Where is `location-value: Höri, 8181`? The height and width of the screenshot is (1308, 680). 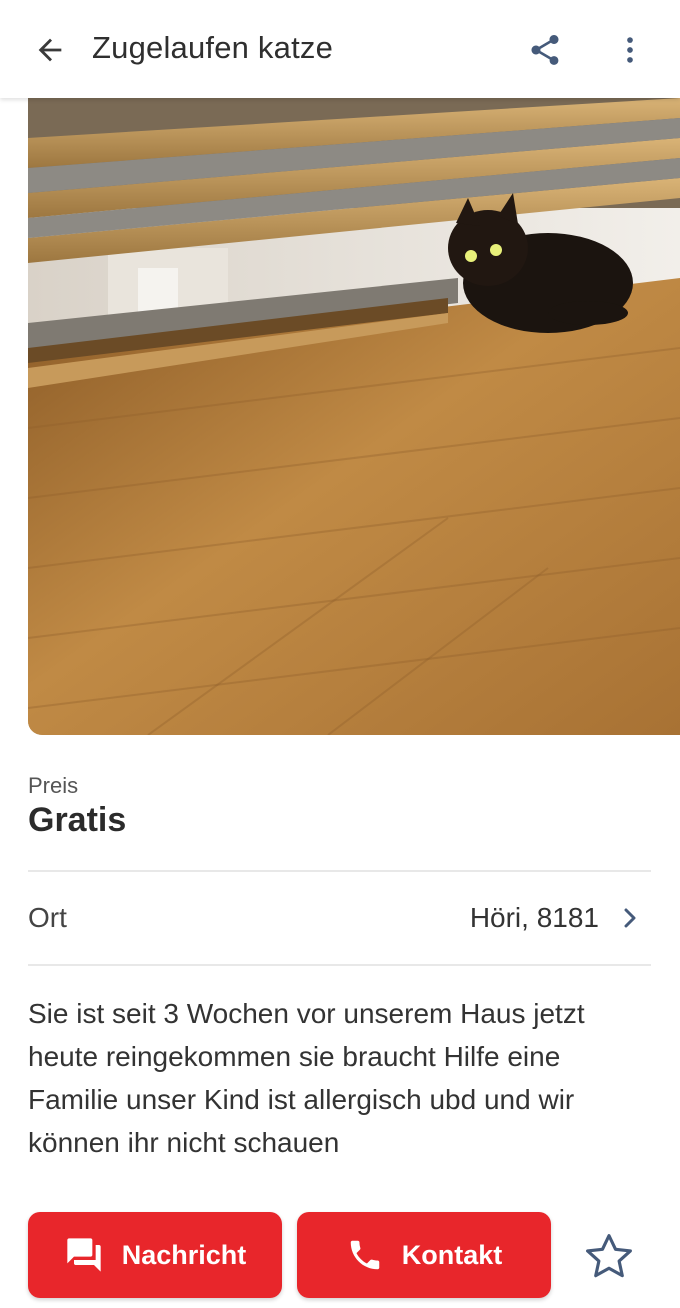 location-value: Höri, 8181 is located at coordinates (534, 917).